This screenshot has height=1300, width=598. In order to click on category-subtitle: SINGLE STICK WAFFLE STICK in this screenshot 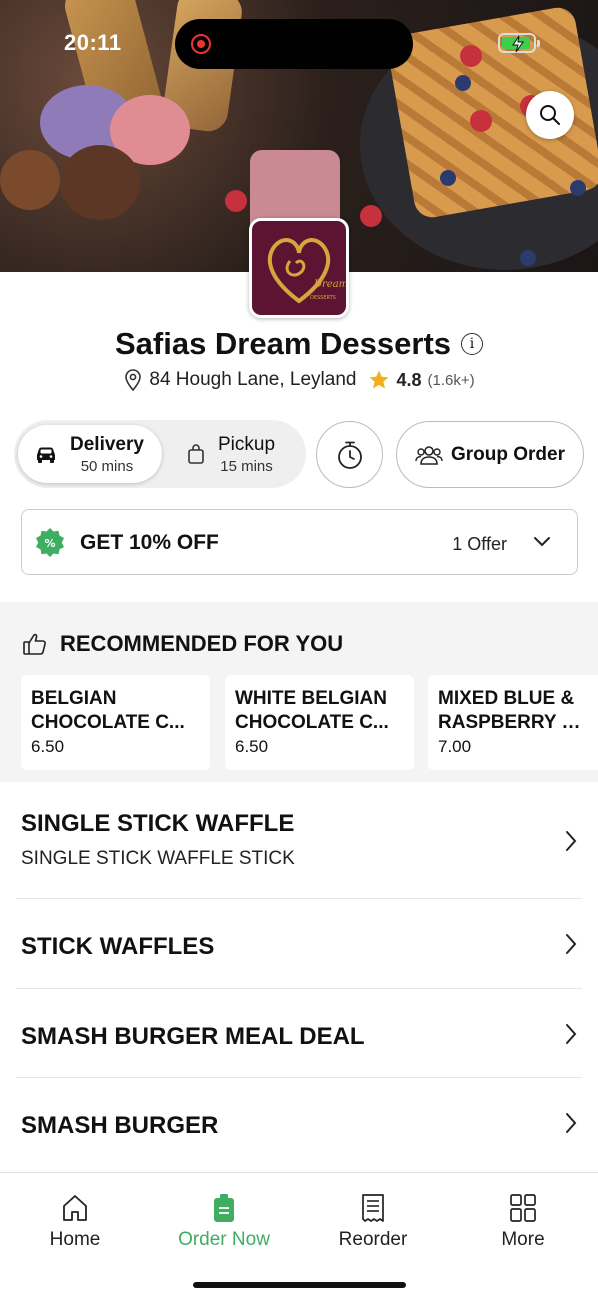, I will do `click(158, 858)`.